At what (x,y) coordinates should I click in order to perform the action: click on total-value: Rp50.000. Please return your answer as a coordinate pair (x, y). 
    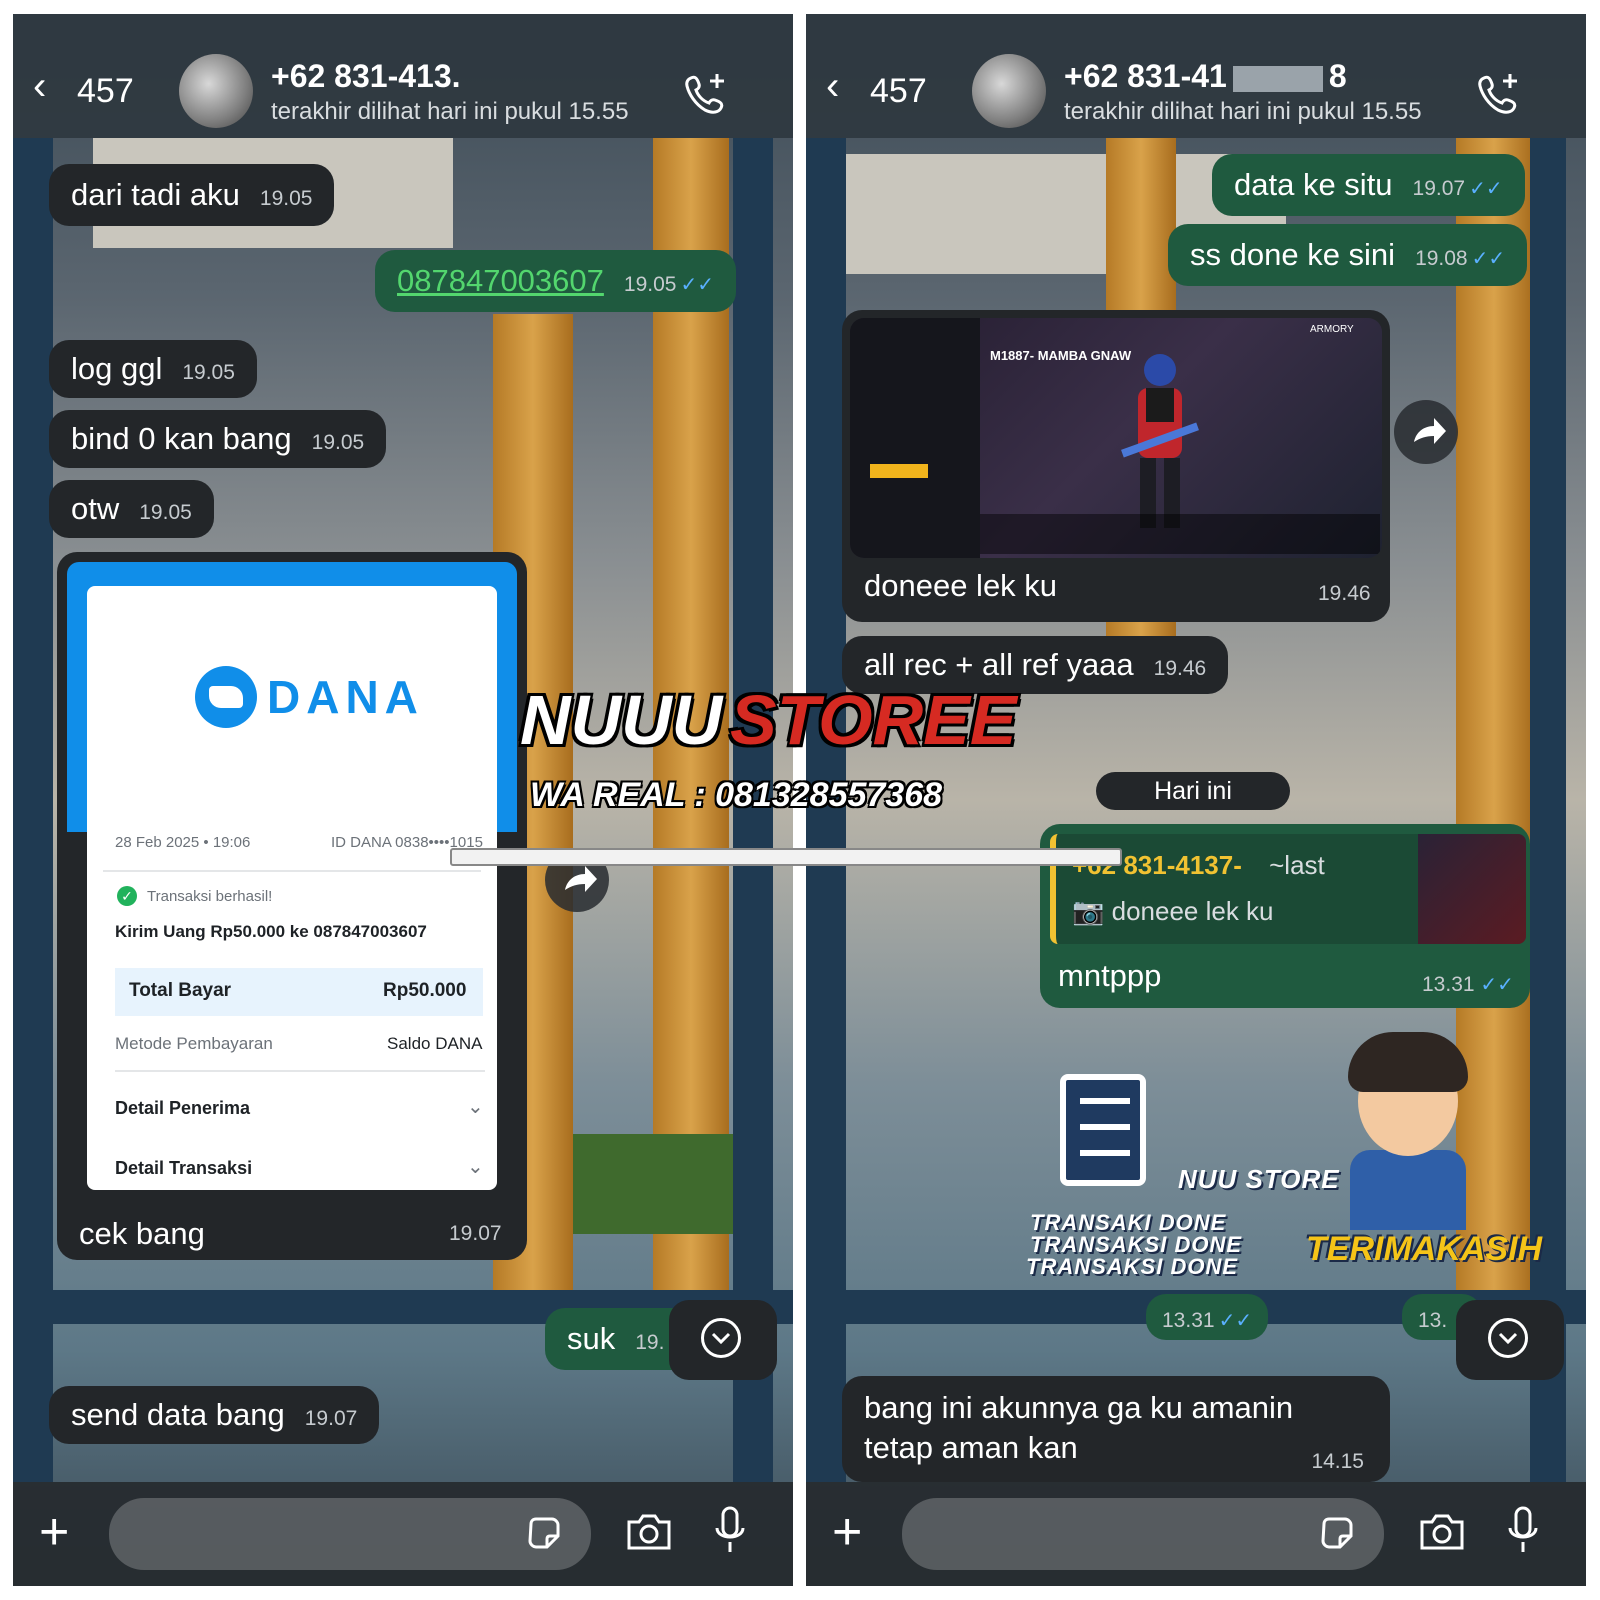
    Looking at the image, I should click on (425, 990).